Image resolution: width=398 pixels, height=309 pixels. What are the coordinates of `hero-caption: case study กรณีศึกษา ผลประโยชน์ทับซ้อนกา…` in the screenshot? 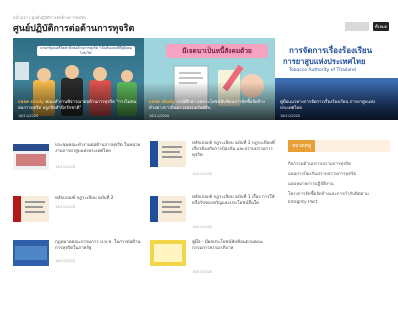 It's located at (207, 105).